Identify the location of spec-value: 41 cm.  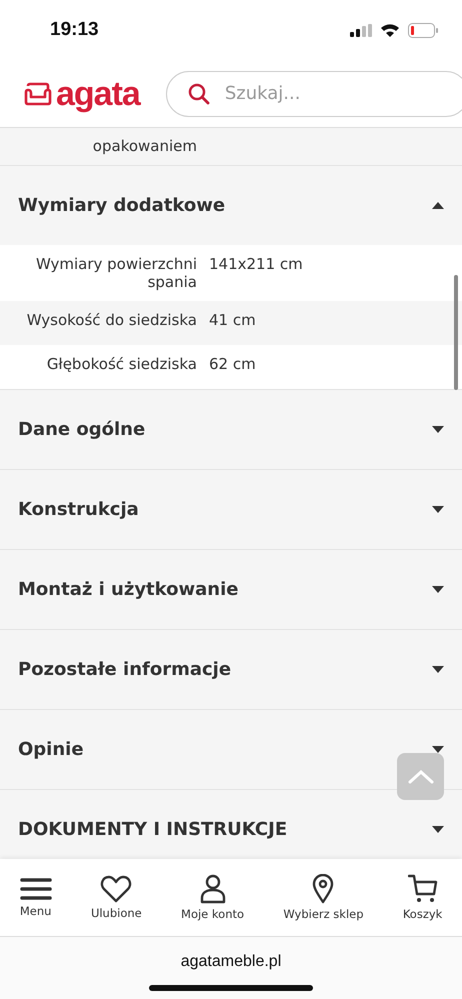
(232, 320).